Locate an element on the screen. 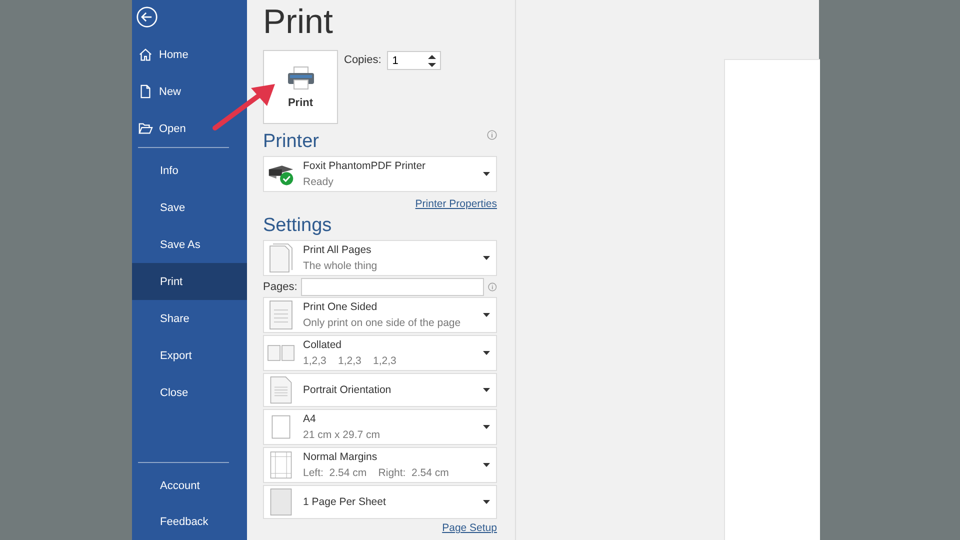 The width and height of the screenshot is (960, 540). printer-status: Ready is located at coordinates (318, 182).